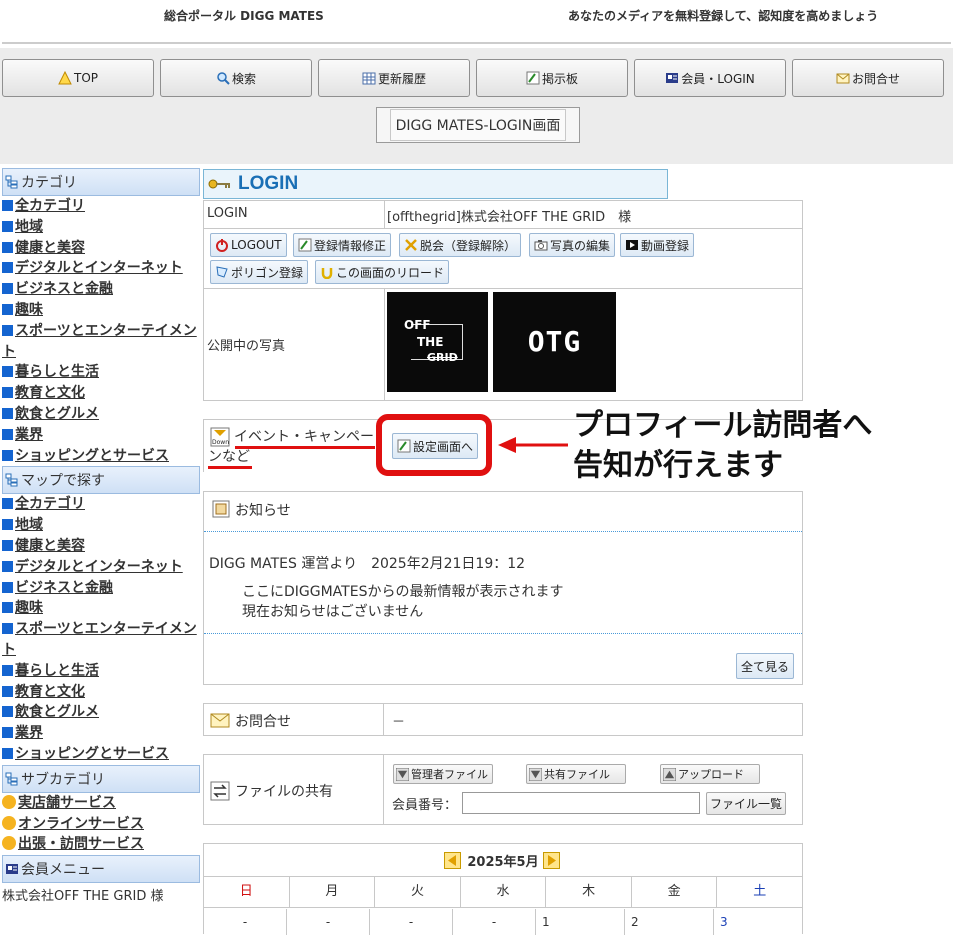 The image size is (953, 935). I want to click on polygon-register-button: ポリゴン登録, so click(259, 272).